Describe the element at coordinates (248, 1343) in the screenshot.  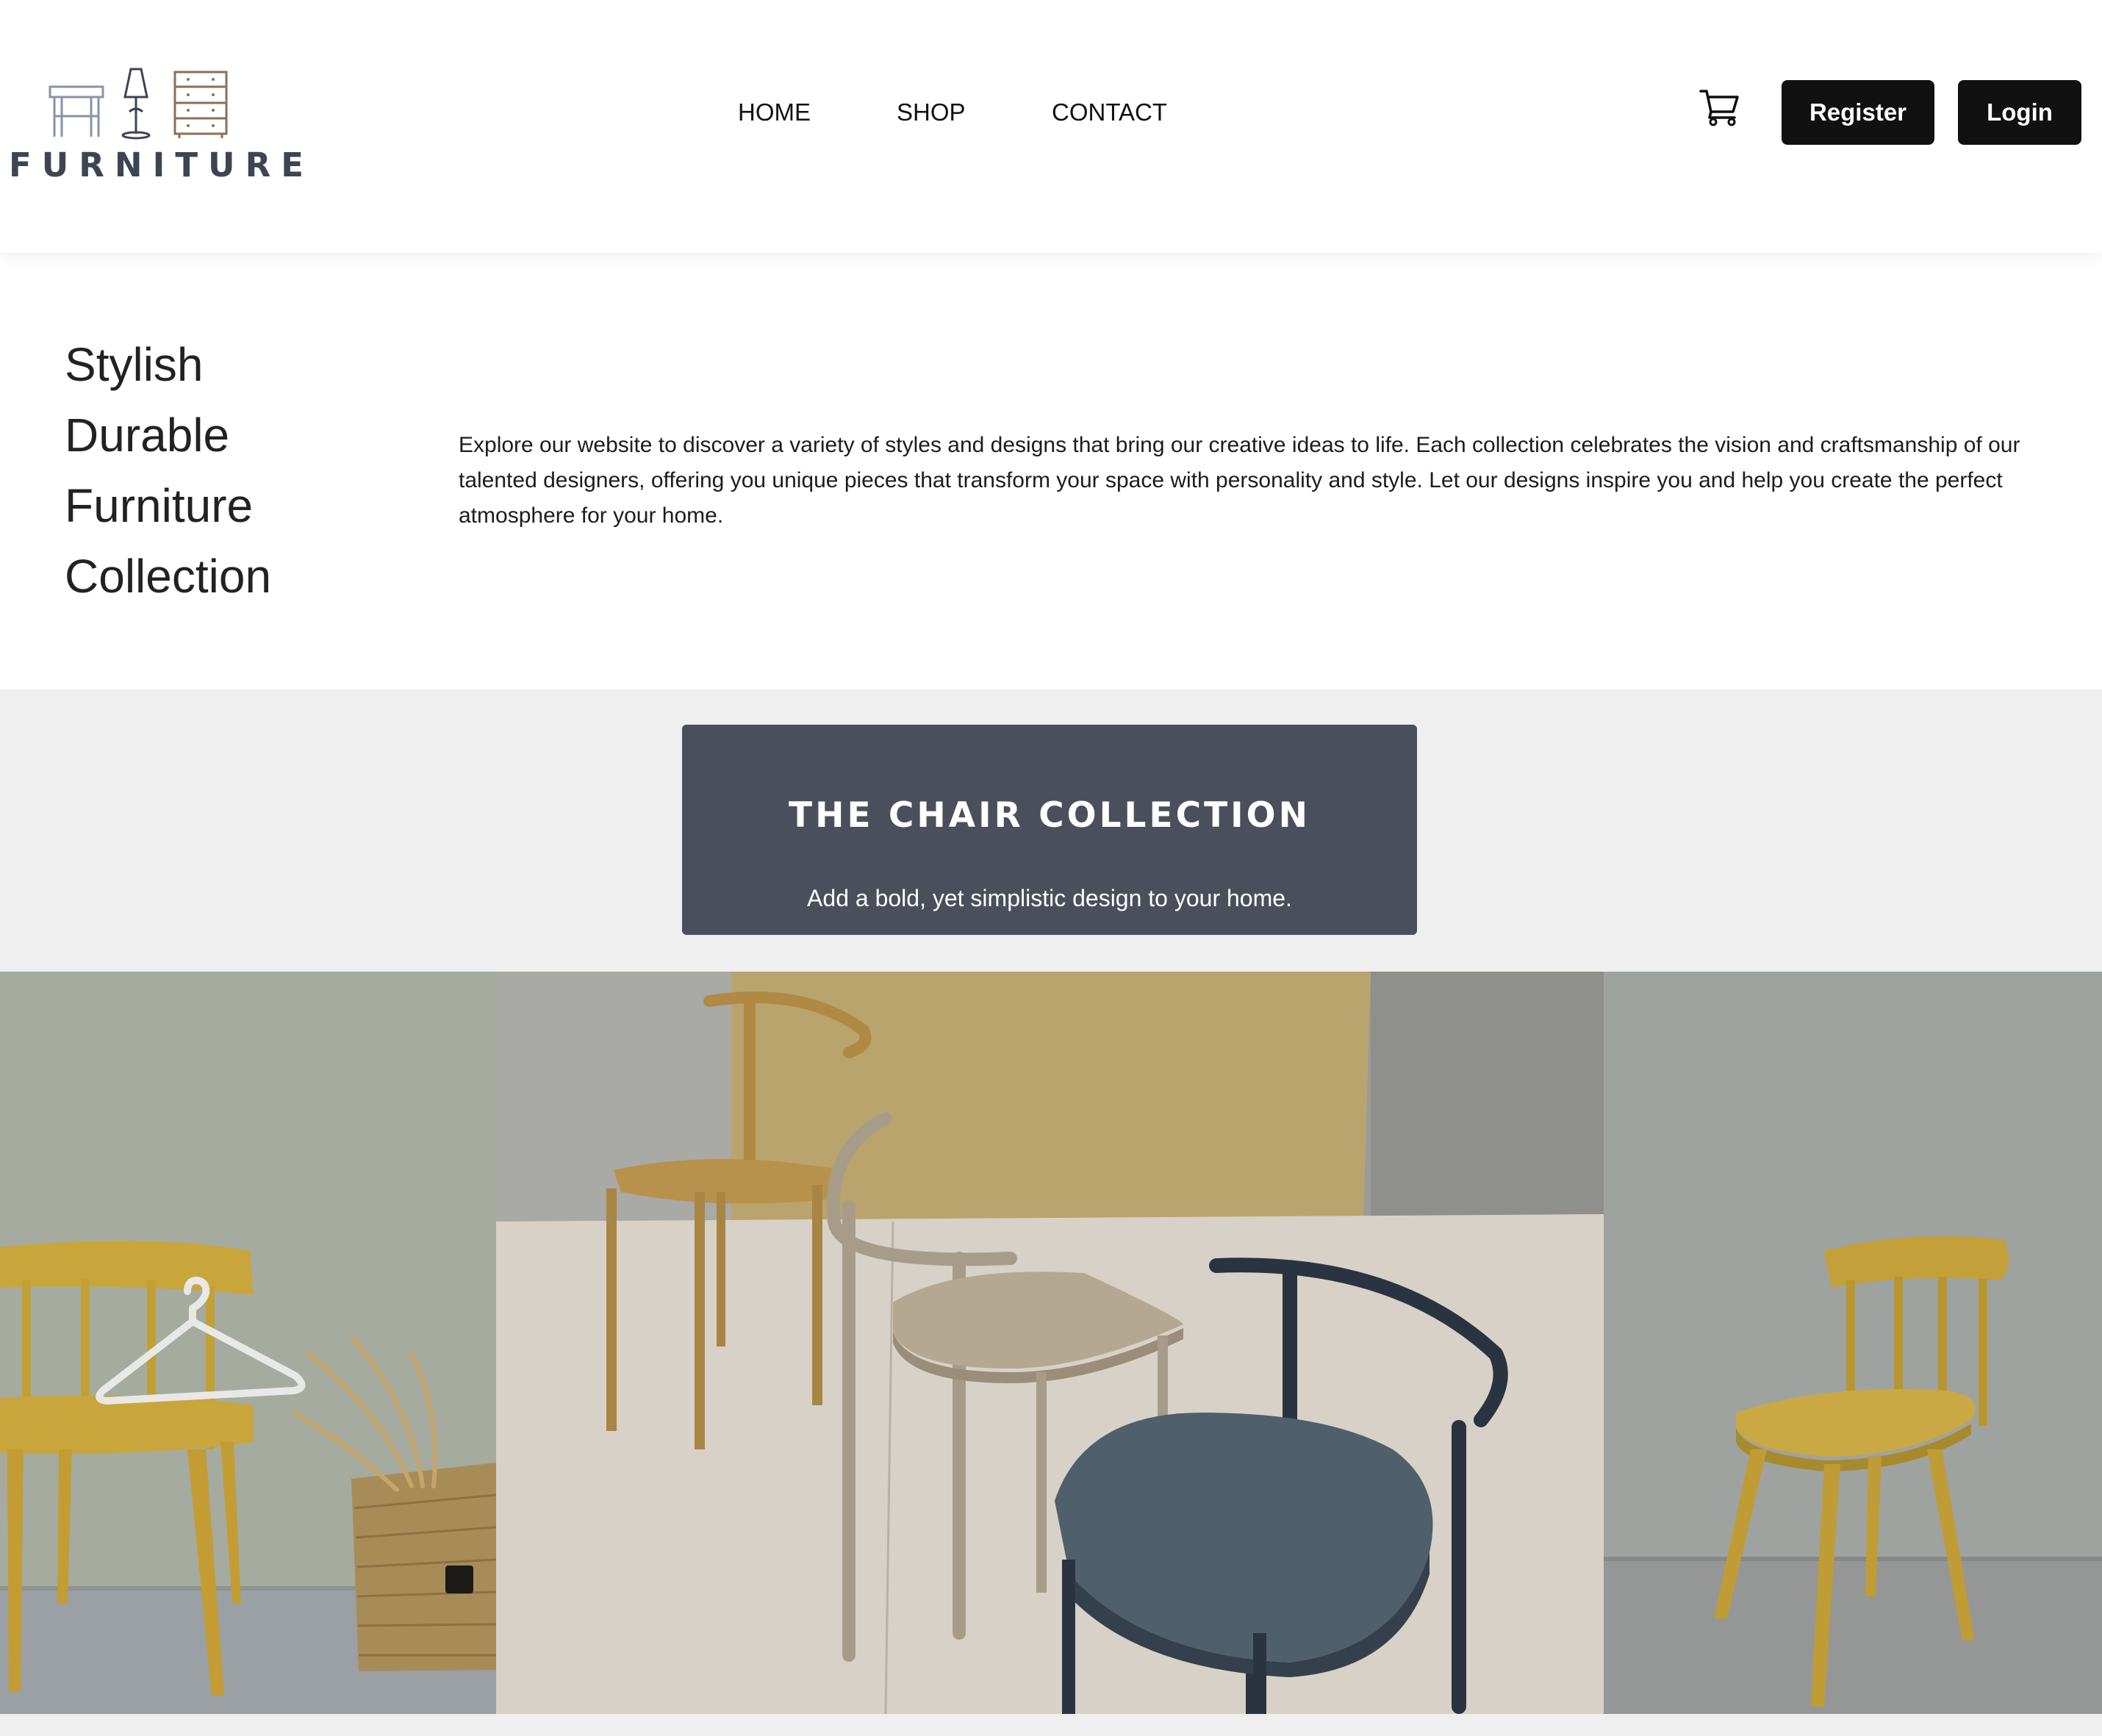
I see `chair-photo-left` at that location.